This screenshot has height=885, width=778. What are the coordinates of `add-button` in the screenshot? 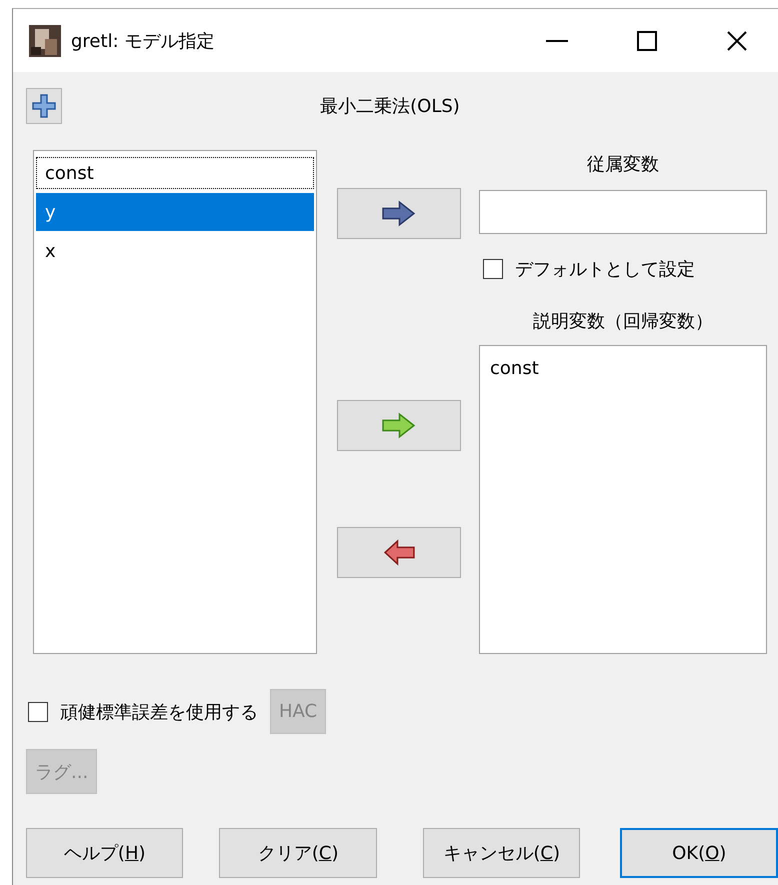 It's located at (44, 106).